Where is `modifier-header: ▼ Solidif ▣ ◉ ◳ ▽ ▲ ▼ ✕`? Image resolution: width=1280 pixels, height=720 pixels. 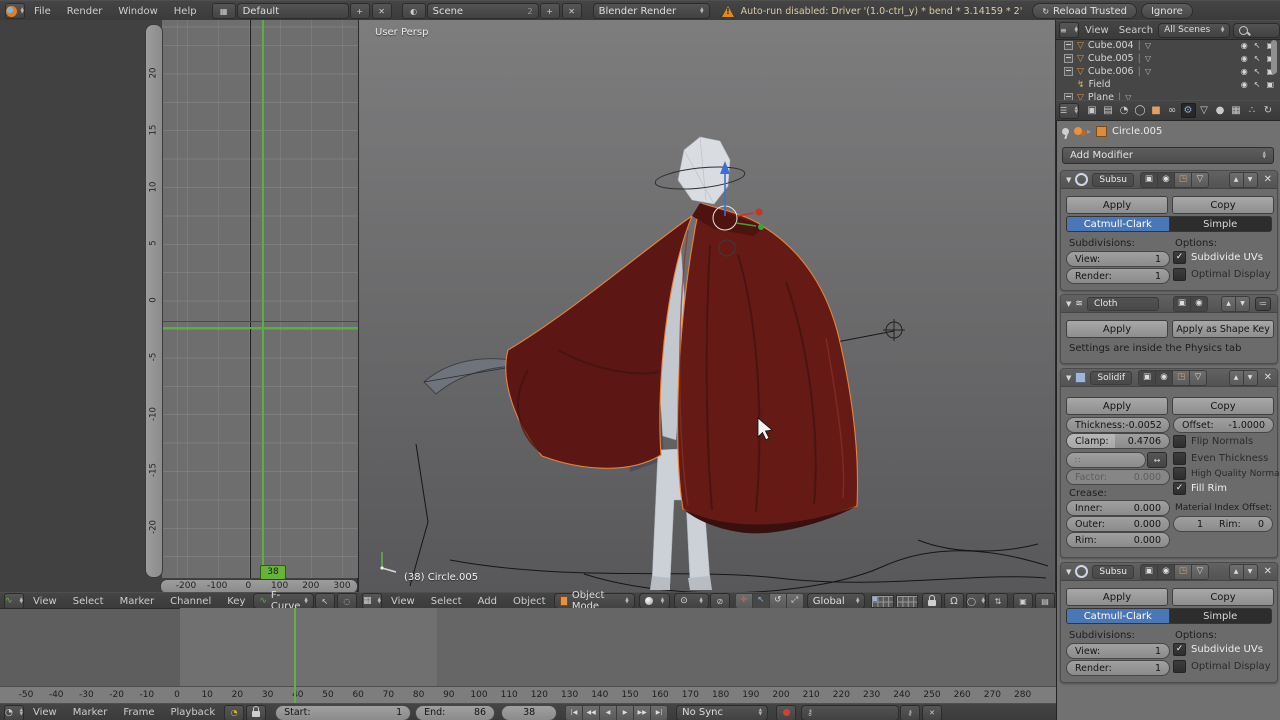 modifier-header: ▼ Solidif ▣ ◉ ◳ ▽ ▲ ▼ ✕ is located at coordinates (1169, 378).